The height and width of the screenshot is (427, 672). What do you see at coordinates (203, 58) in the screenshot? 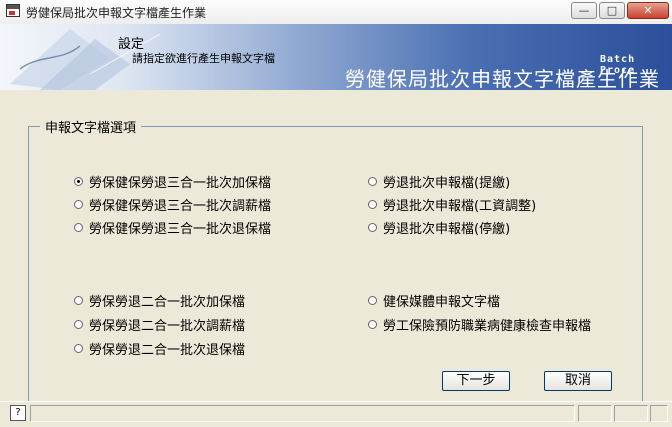
I see `banner-subheading: 請指定欲進行產生申報文字檔` at bounding box center [203, 58].